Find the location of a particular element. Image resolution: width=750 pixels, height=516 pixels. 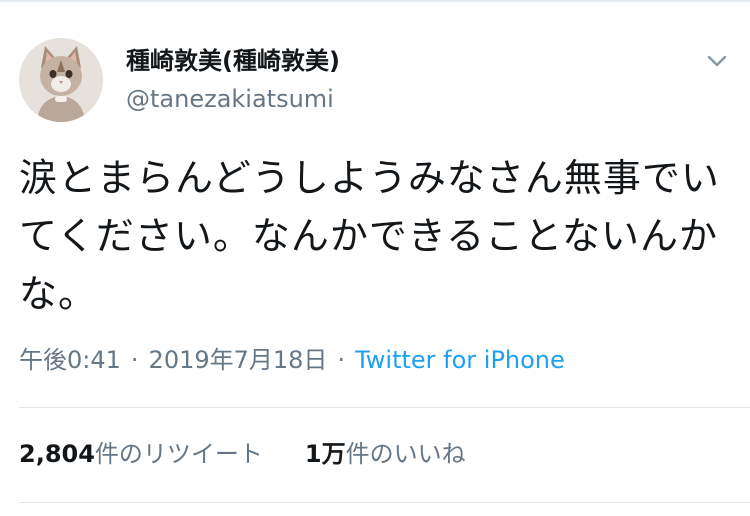

tweet-metadata: 午後0:41 · 2019年7月18日 · Twitter for iPhone is located at coordinates (292, 360).